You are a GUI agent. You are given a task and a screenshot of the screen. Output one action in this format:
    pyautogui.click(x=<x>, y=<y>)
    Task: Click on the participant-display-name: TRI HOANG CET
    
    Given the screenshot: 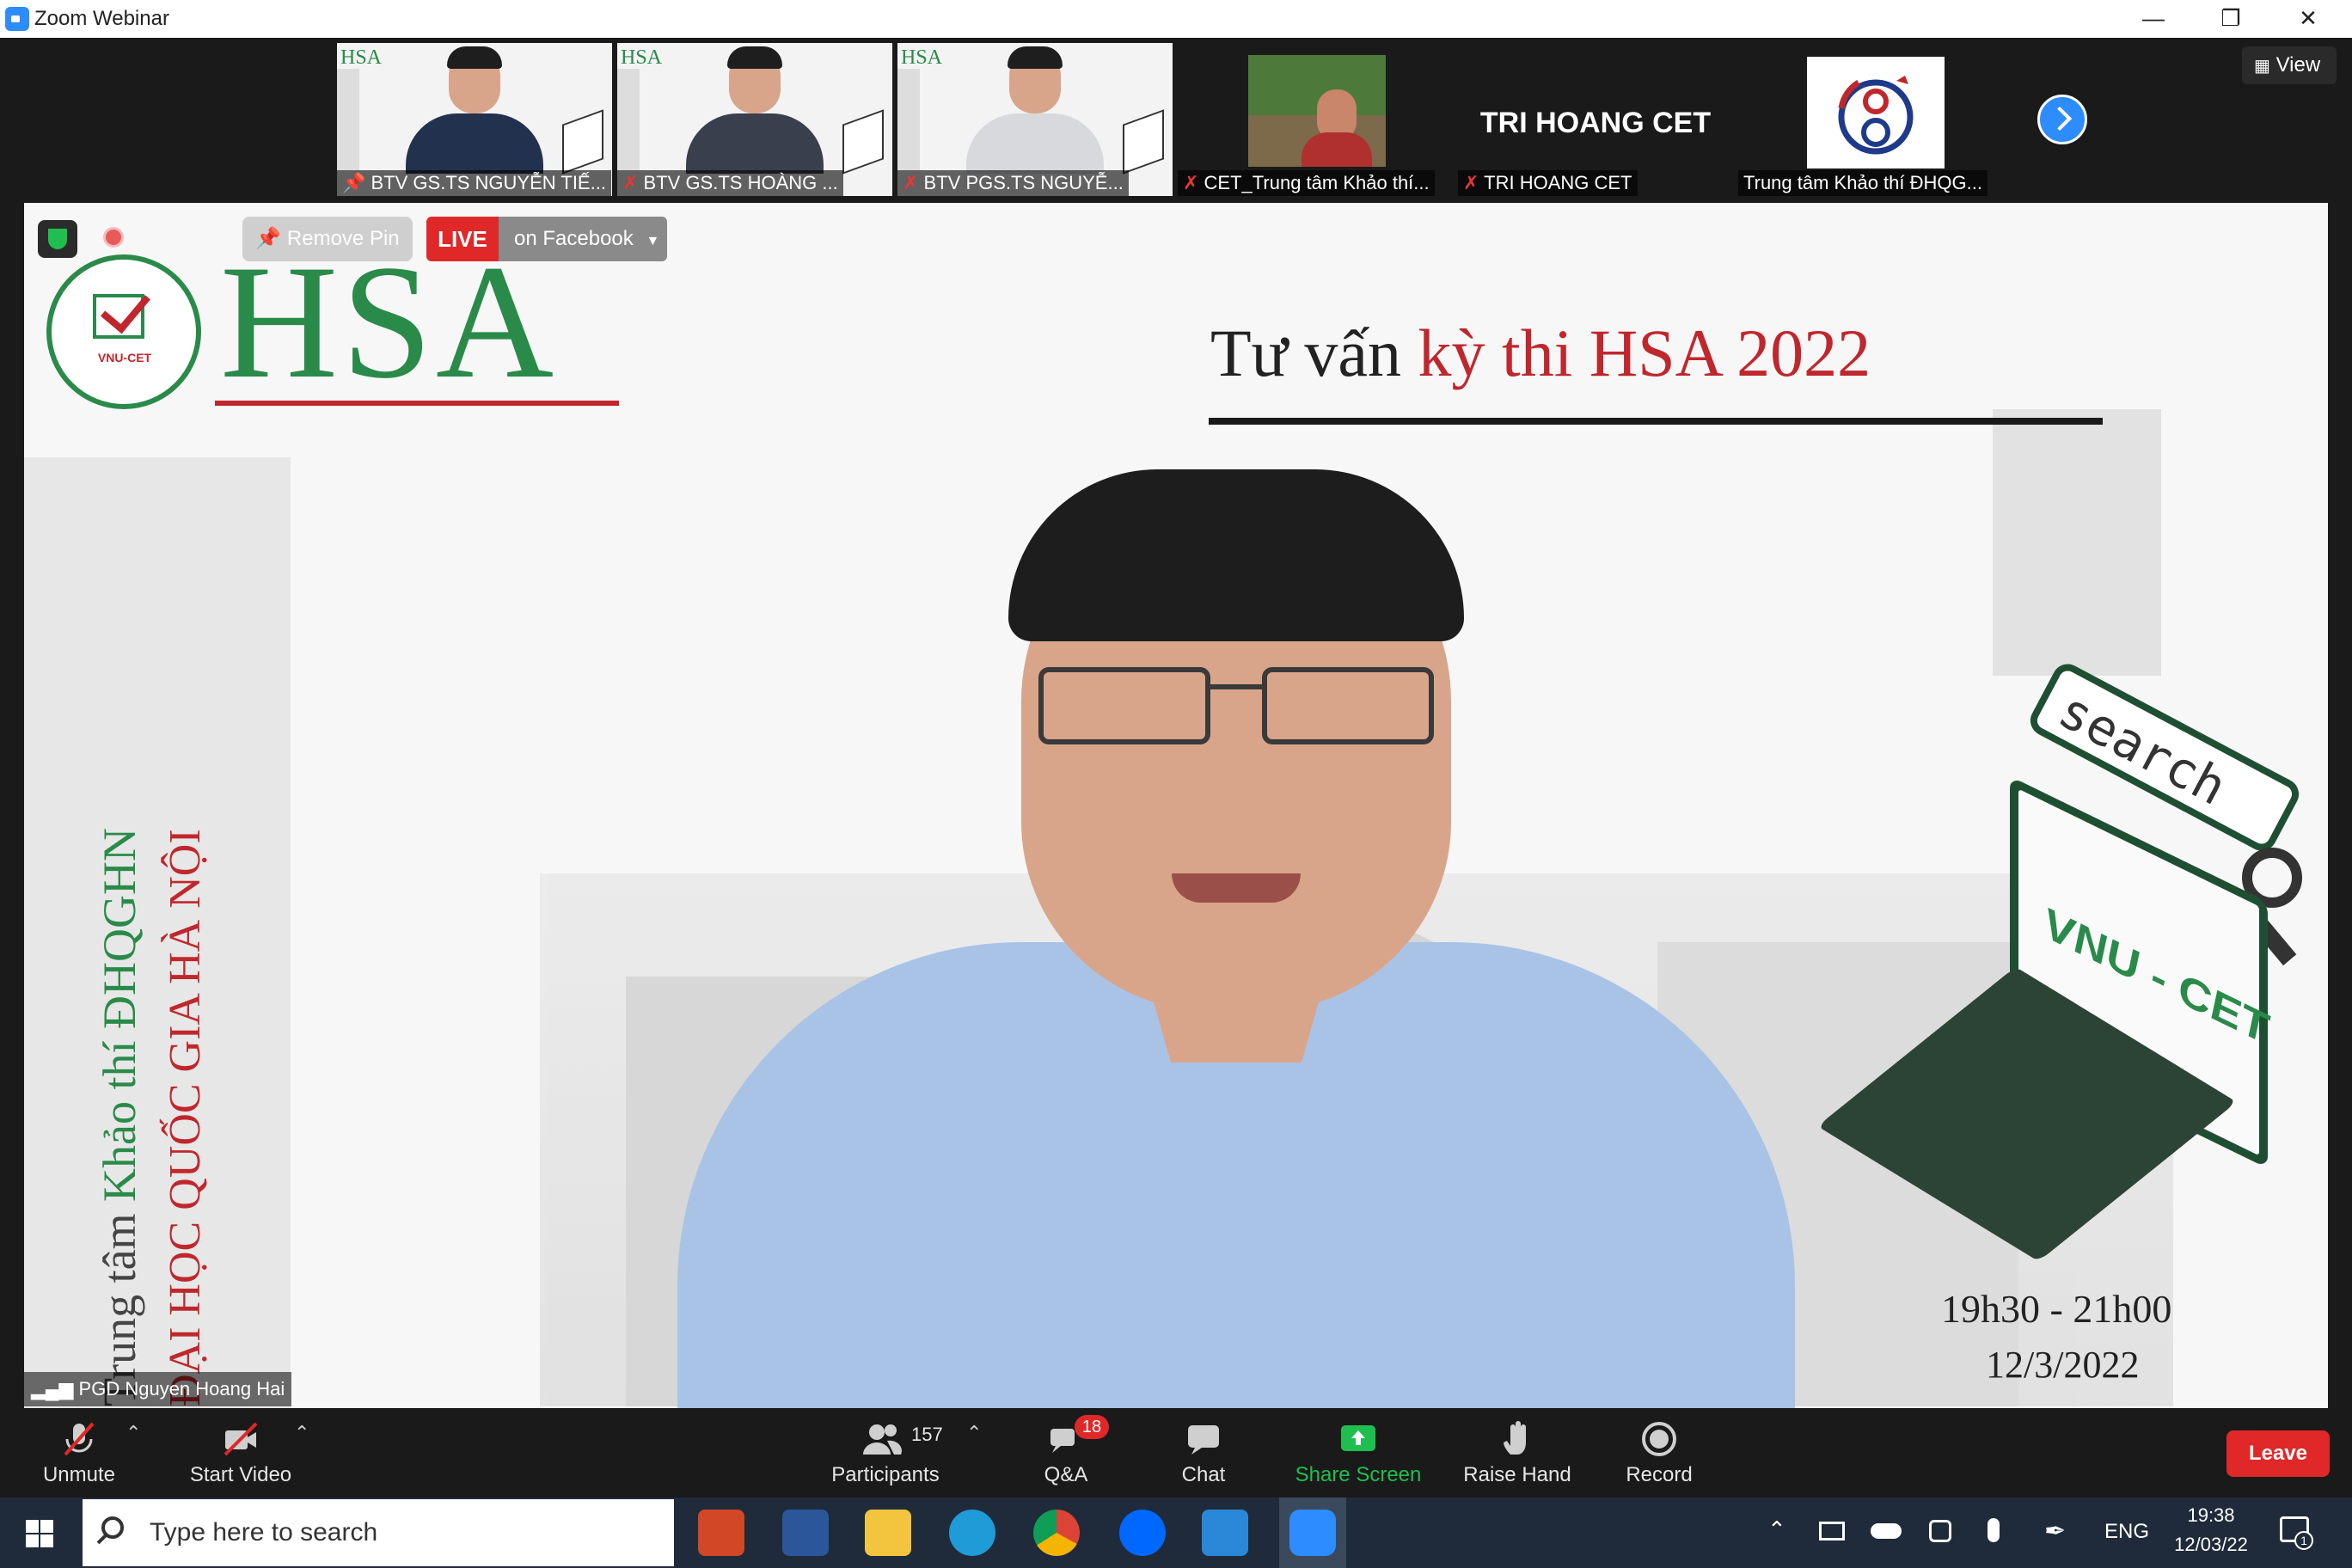 What is the action you would take?
    pyautogui.click(x=1595, y=123)
    